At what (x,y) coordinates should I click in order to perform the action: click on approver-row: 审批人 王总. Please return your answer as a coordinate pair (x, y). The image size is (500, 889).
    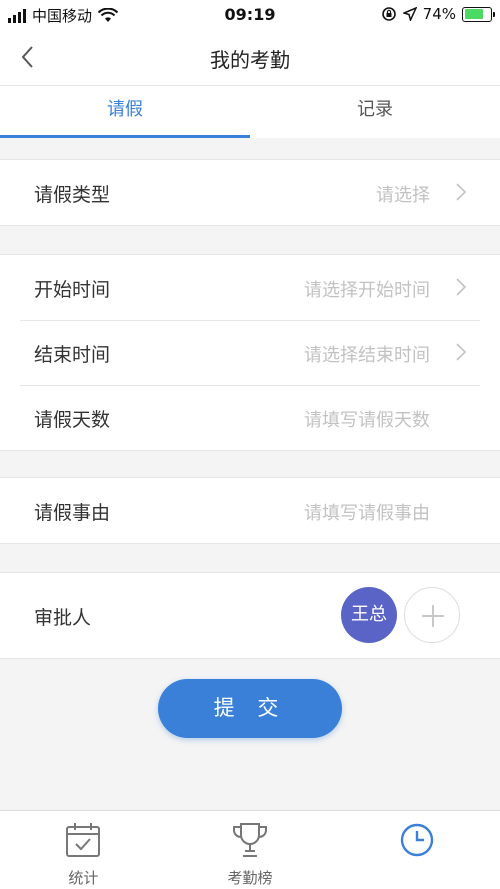
    Looking at the image, I should click on (250, 615).